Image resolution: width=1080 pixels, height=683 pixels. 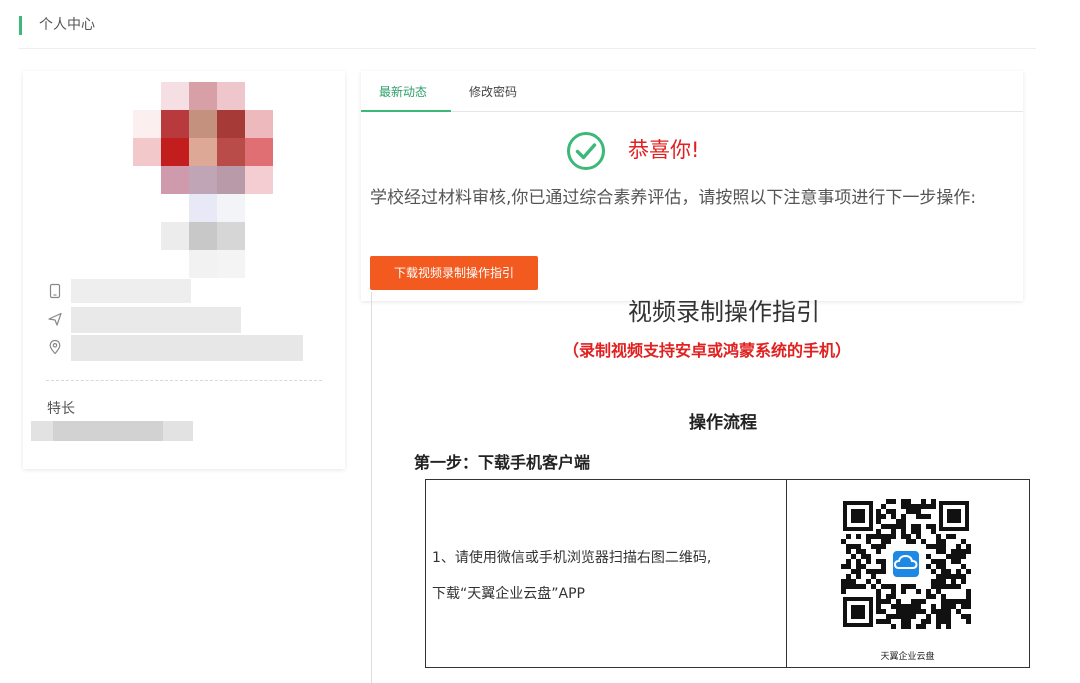 I want to click on header-accent-bar, so click(x=20, y=25).